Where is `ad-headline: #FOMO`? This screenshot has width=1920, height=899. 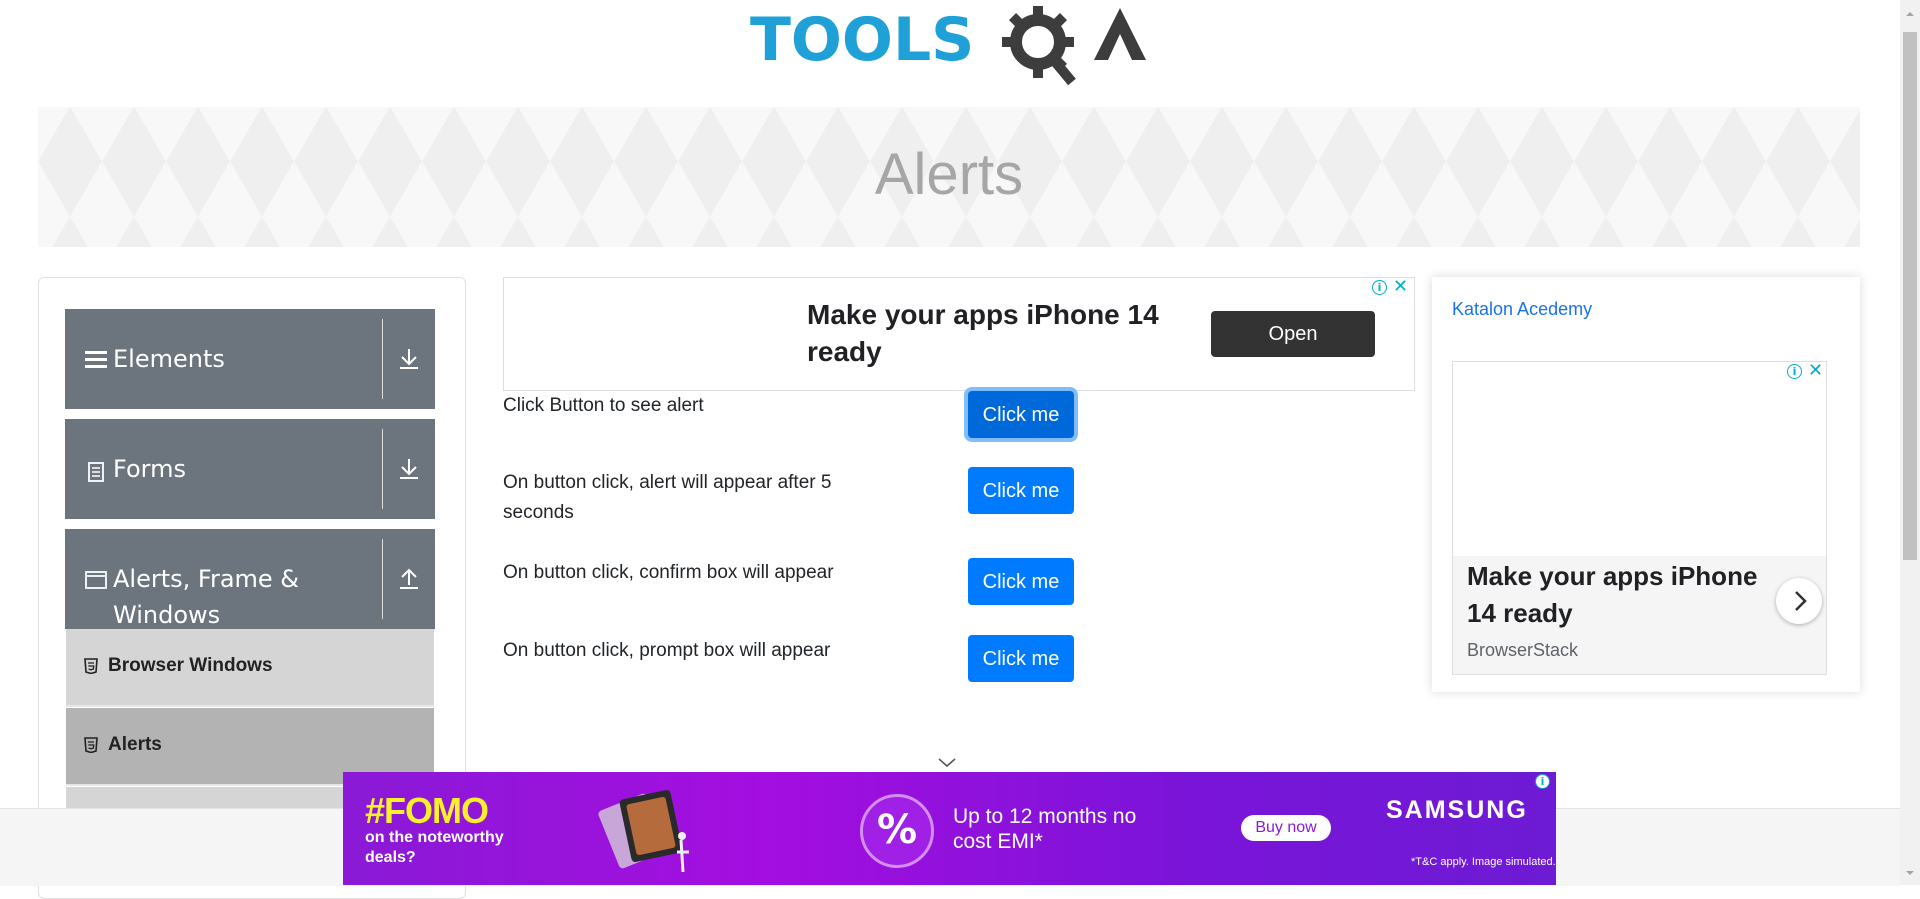 ad-headline: #FOMO is located at coordinates (427, 810).